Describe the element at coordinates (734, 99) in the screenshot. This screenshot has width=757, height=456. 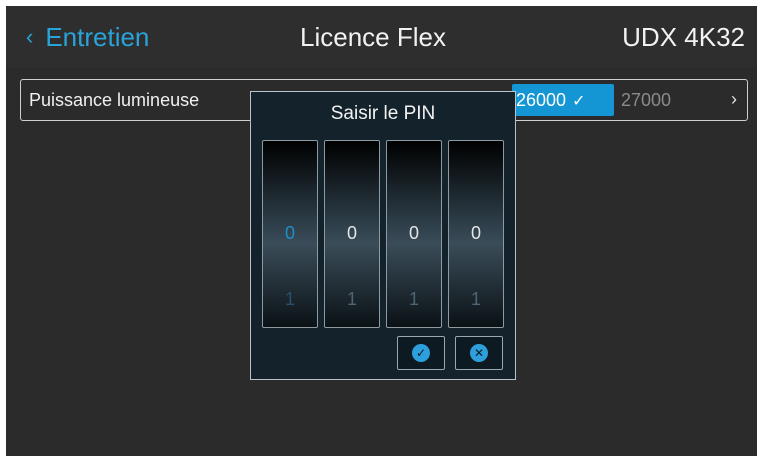
I see `chevron-right-icon: ›` at that location.